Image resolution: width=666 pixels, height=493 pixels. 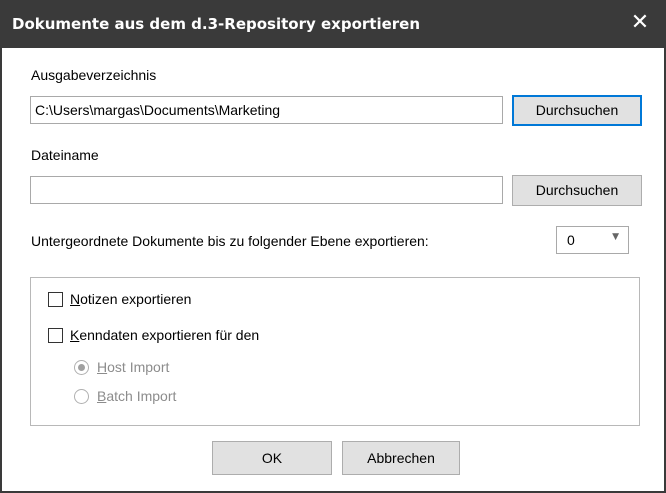 I want to click on cancel-button-label: Abbrechen, so click(x=401, y=458).